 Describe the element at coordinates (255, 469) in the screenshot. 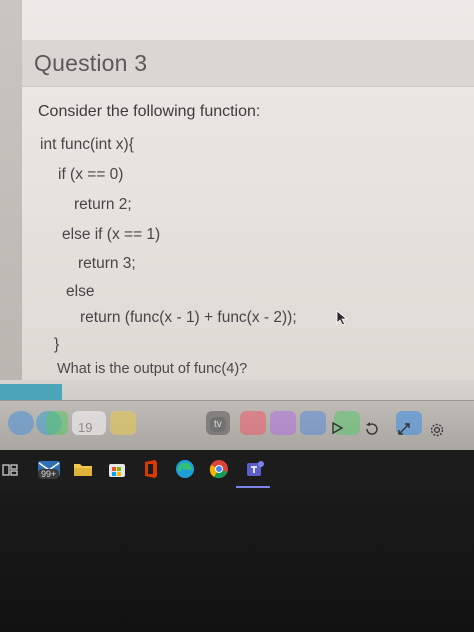

I see `teams-icon` at that location.